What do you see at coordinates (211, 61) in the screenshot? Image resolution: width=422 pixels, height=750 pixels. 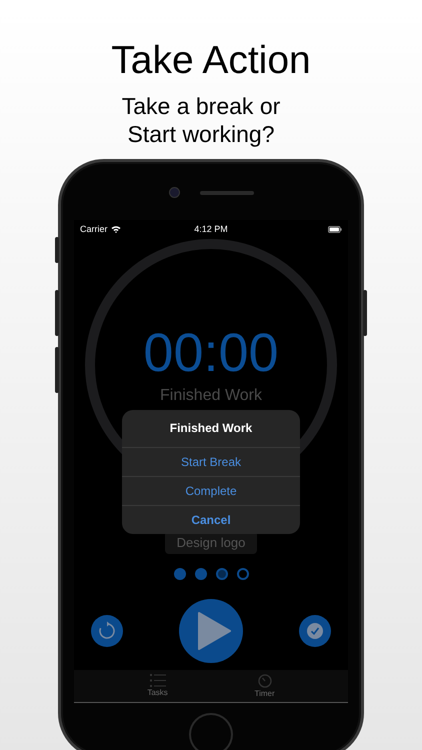 I see `headline: Take Action` at bounding box center [211, 61].